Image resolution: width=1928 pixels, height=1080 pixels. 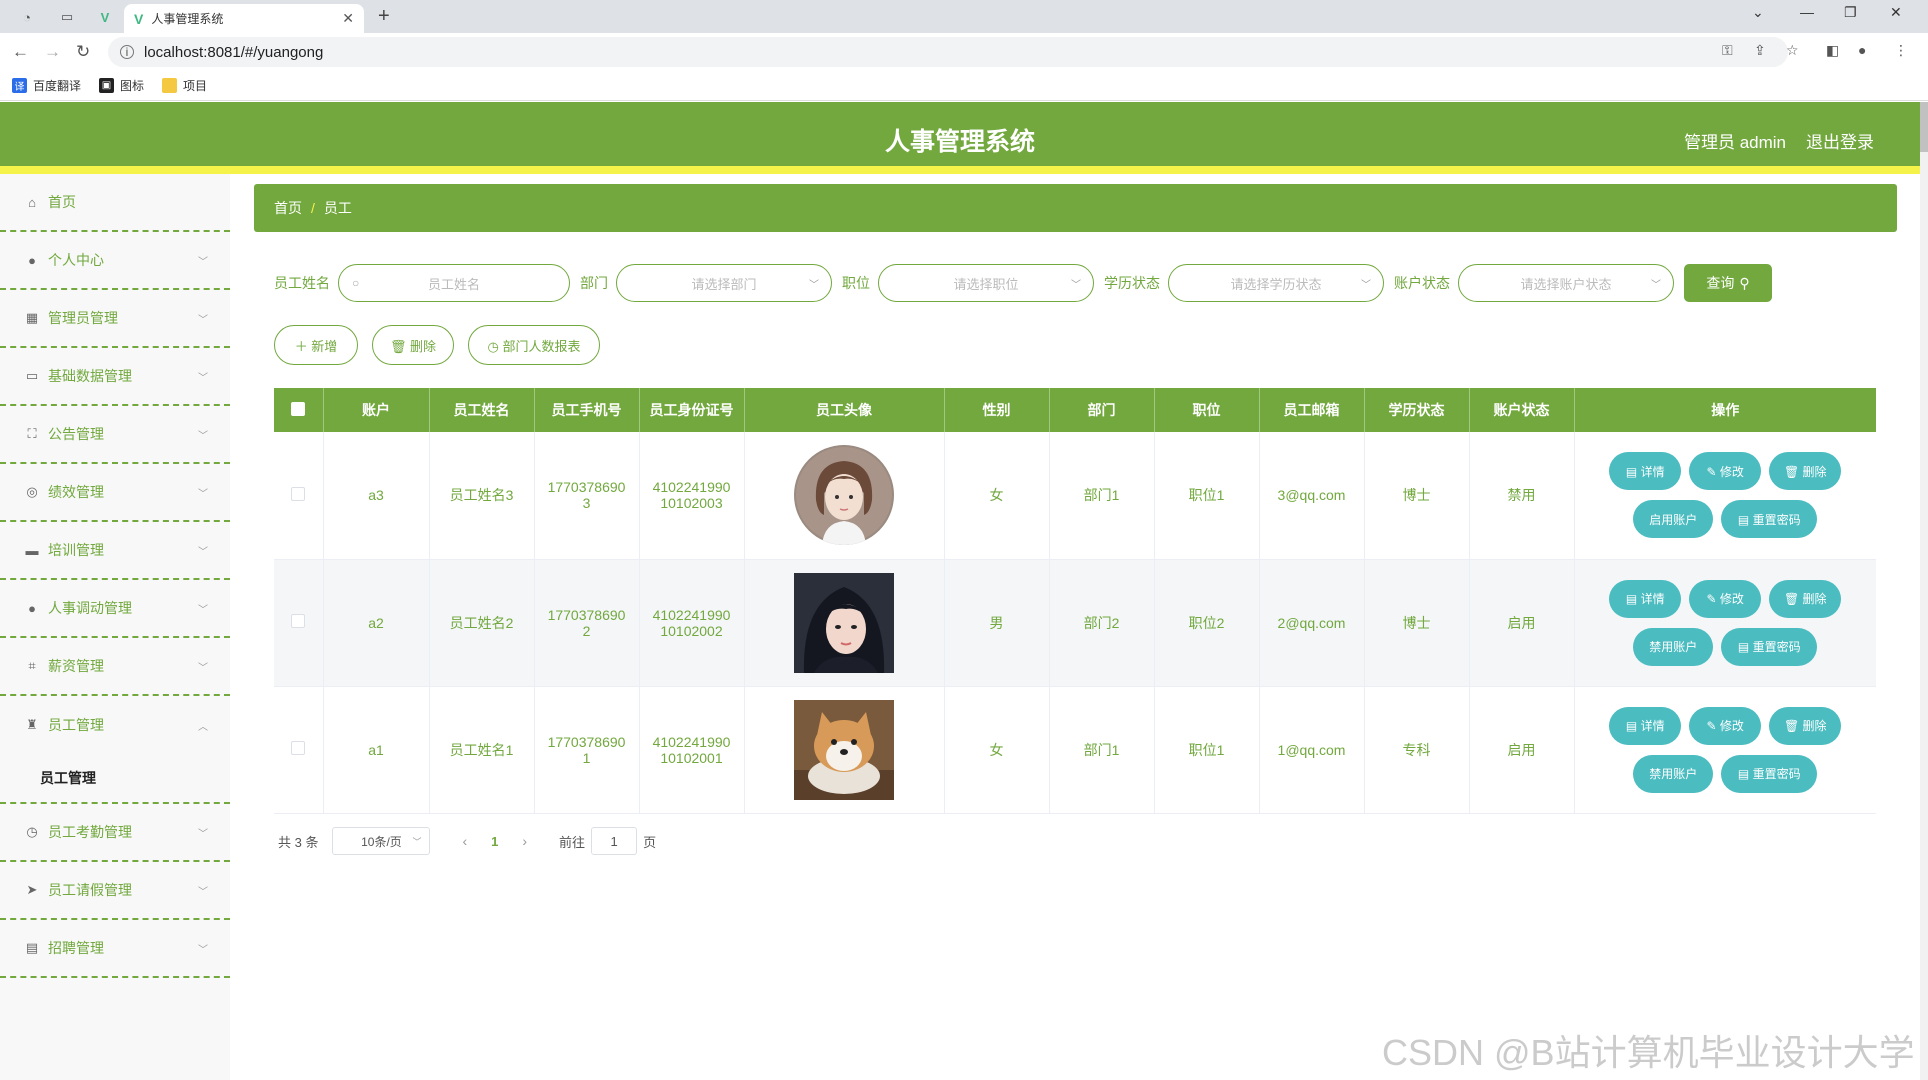 I want to click on folder-icon, so click(x=170, y=85).